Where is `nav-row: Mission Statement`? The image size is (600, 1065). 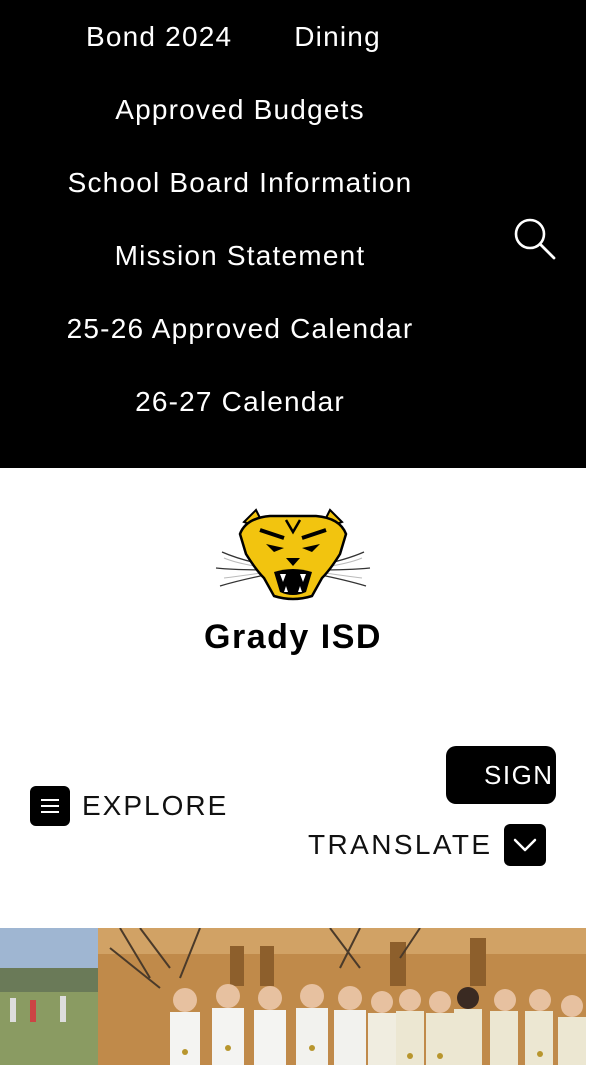
nav-row: Mission Statement is located at coordinates (240, 255).